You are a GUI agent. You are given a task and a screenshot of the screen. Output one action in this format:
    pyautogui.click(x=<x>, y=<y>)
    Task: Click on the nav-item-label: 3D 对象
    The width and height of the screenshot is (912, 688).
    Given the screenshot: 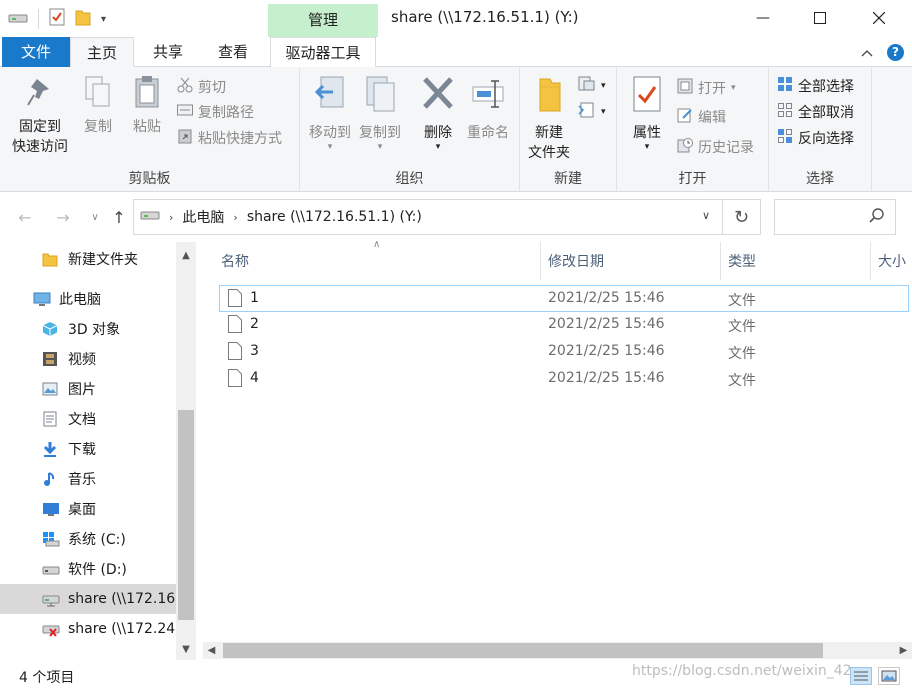 What is the action you would take?
    pyautogui.click(x=94, y=330)
    